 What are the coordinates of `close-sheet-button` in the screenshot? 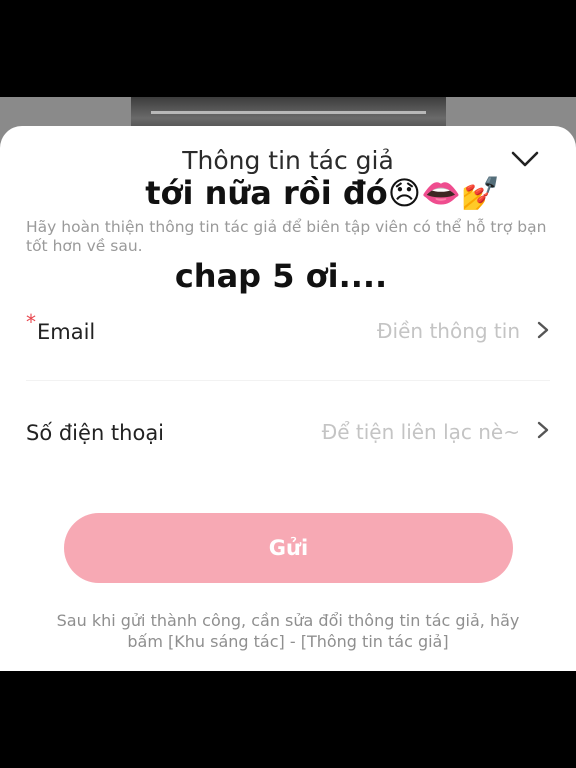 It's located at (525, 159).